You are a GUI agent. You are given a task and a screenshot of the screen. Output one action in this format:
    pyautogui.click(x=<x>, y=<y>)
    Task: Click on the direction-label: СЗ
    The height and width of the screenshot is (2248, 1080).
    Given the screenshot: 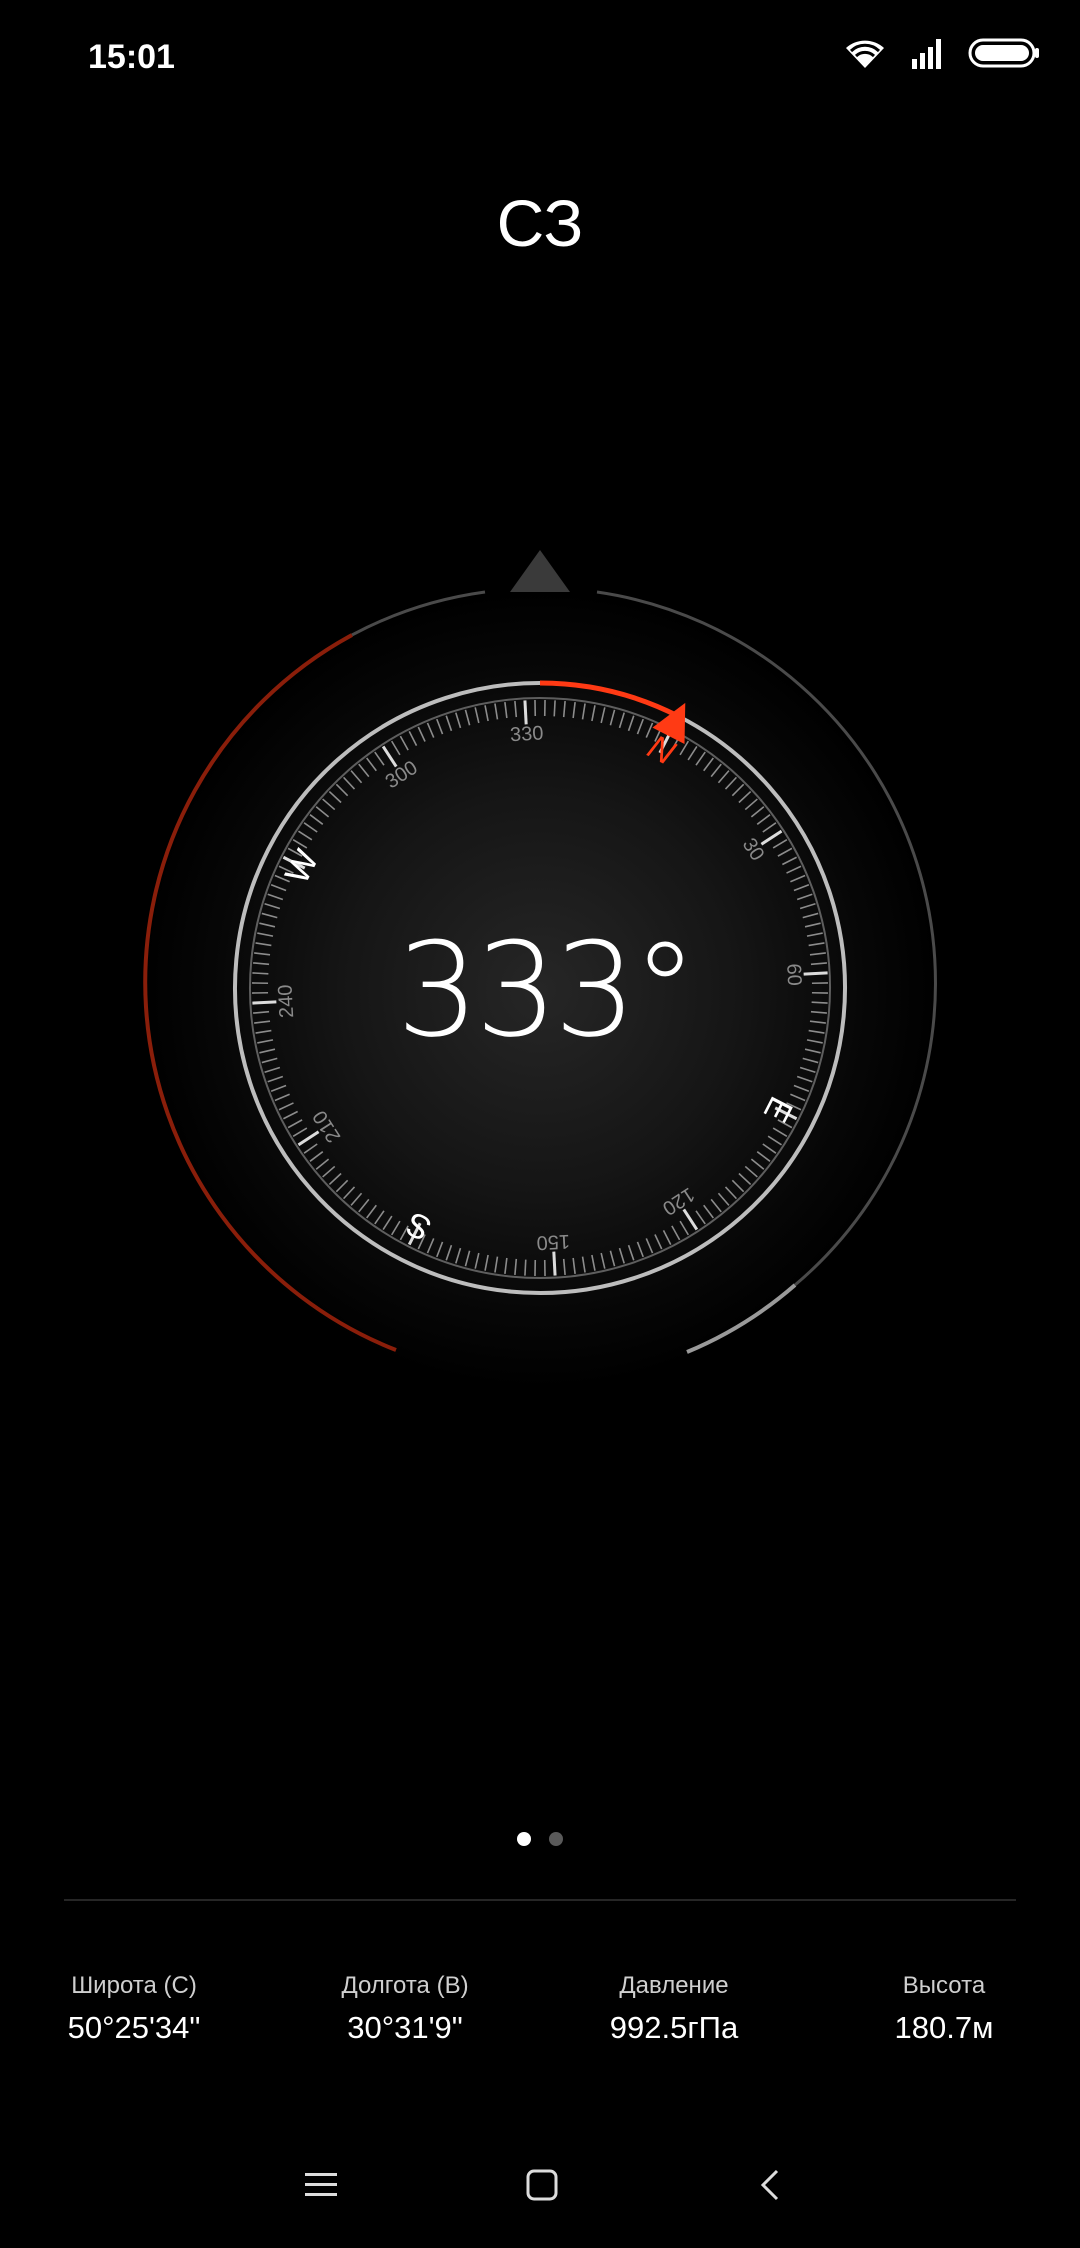 What is the action you would take?
    pyautogui.click(x=540, y=223)
    